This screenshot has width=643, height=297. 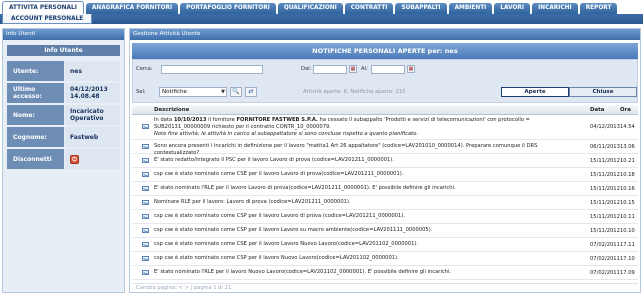 What do you see at coordinates (236, 92) in the screenshot?
I see `search-icon: 🔍` at bounding box center [236, 92].